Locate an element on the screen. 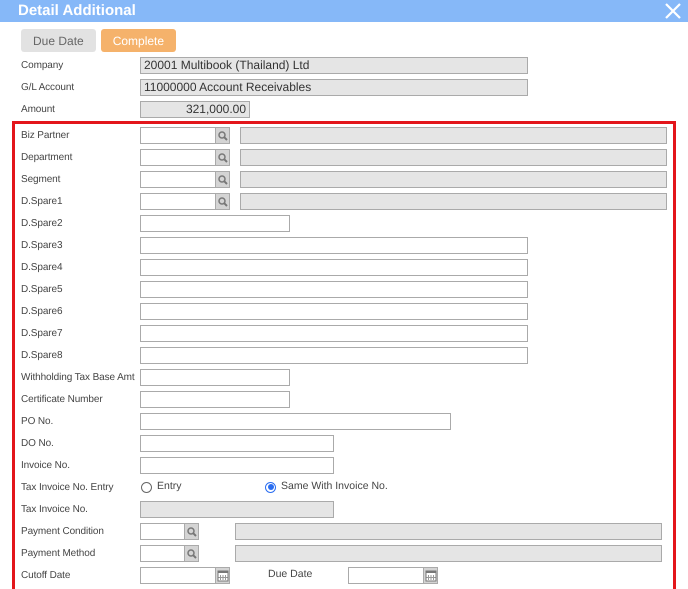 This screenshot has width=688, height=589. field-label: D.Spare4 is located at coordinates (42, 267).